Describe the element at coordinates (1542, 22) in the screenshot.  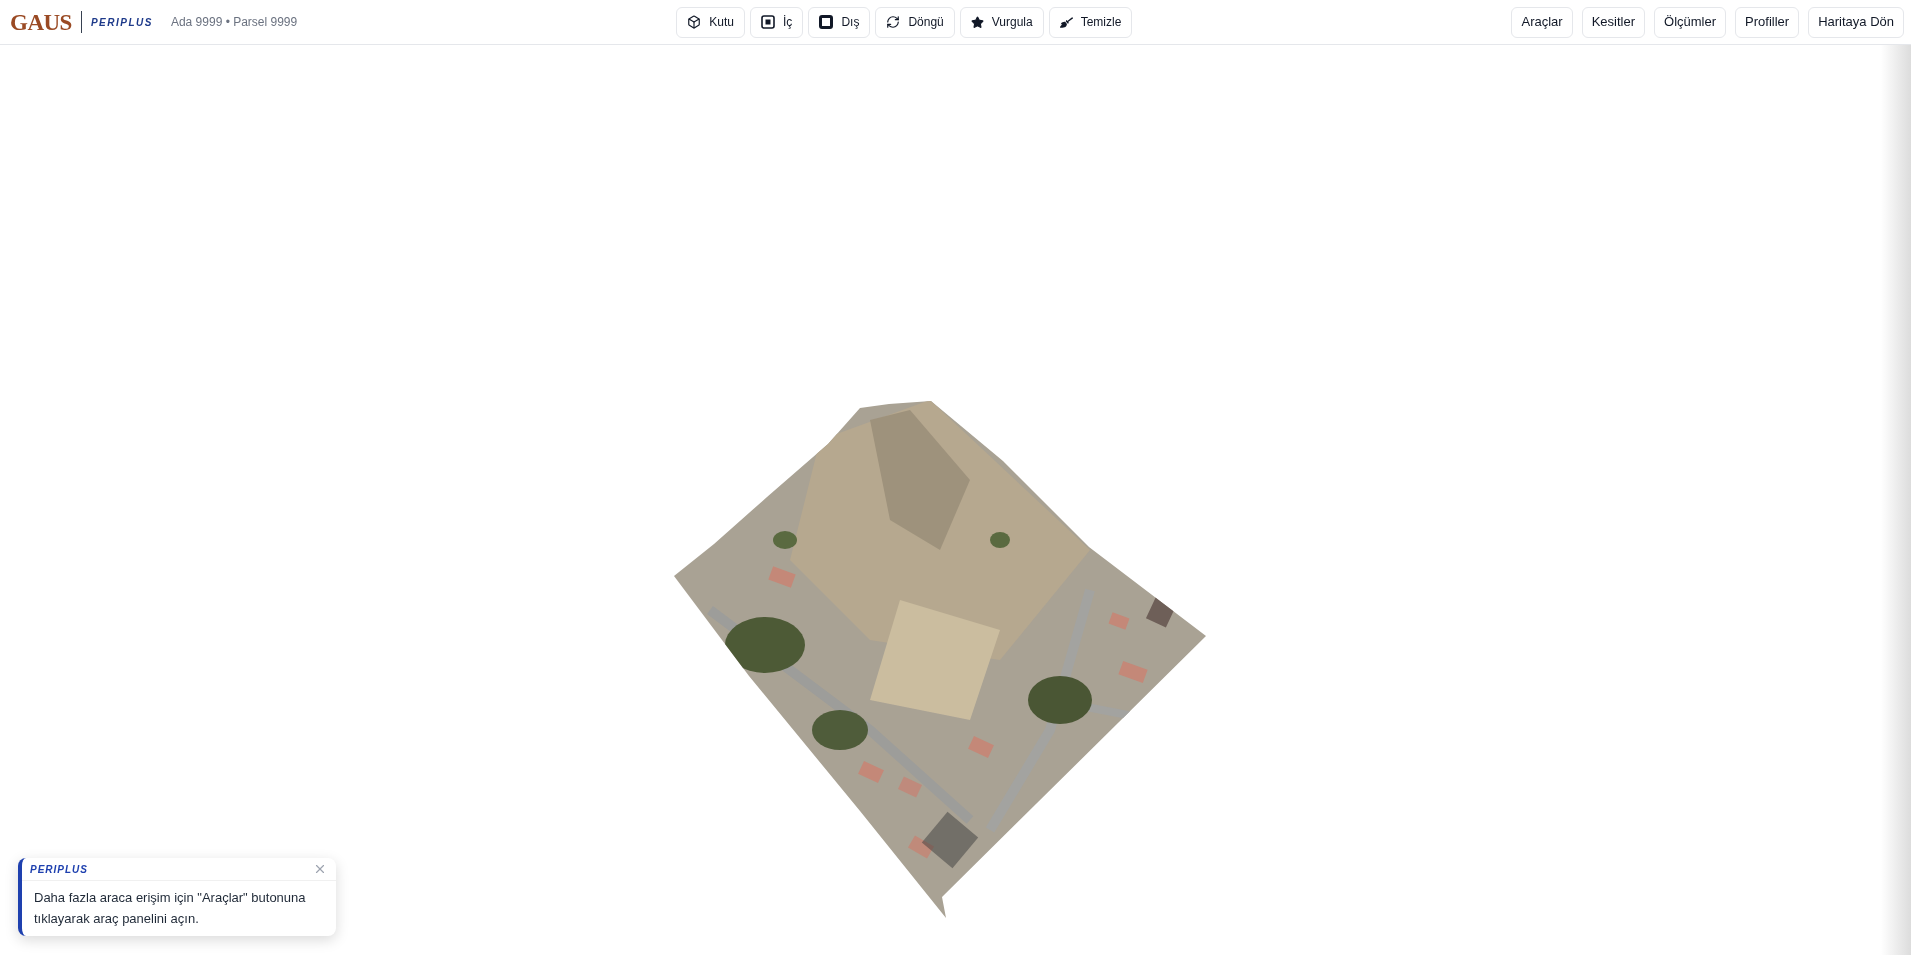
I see `nav-button: Araçlar` at that location.